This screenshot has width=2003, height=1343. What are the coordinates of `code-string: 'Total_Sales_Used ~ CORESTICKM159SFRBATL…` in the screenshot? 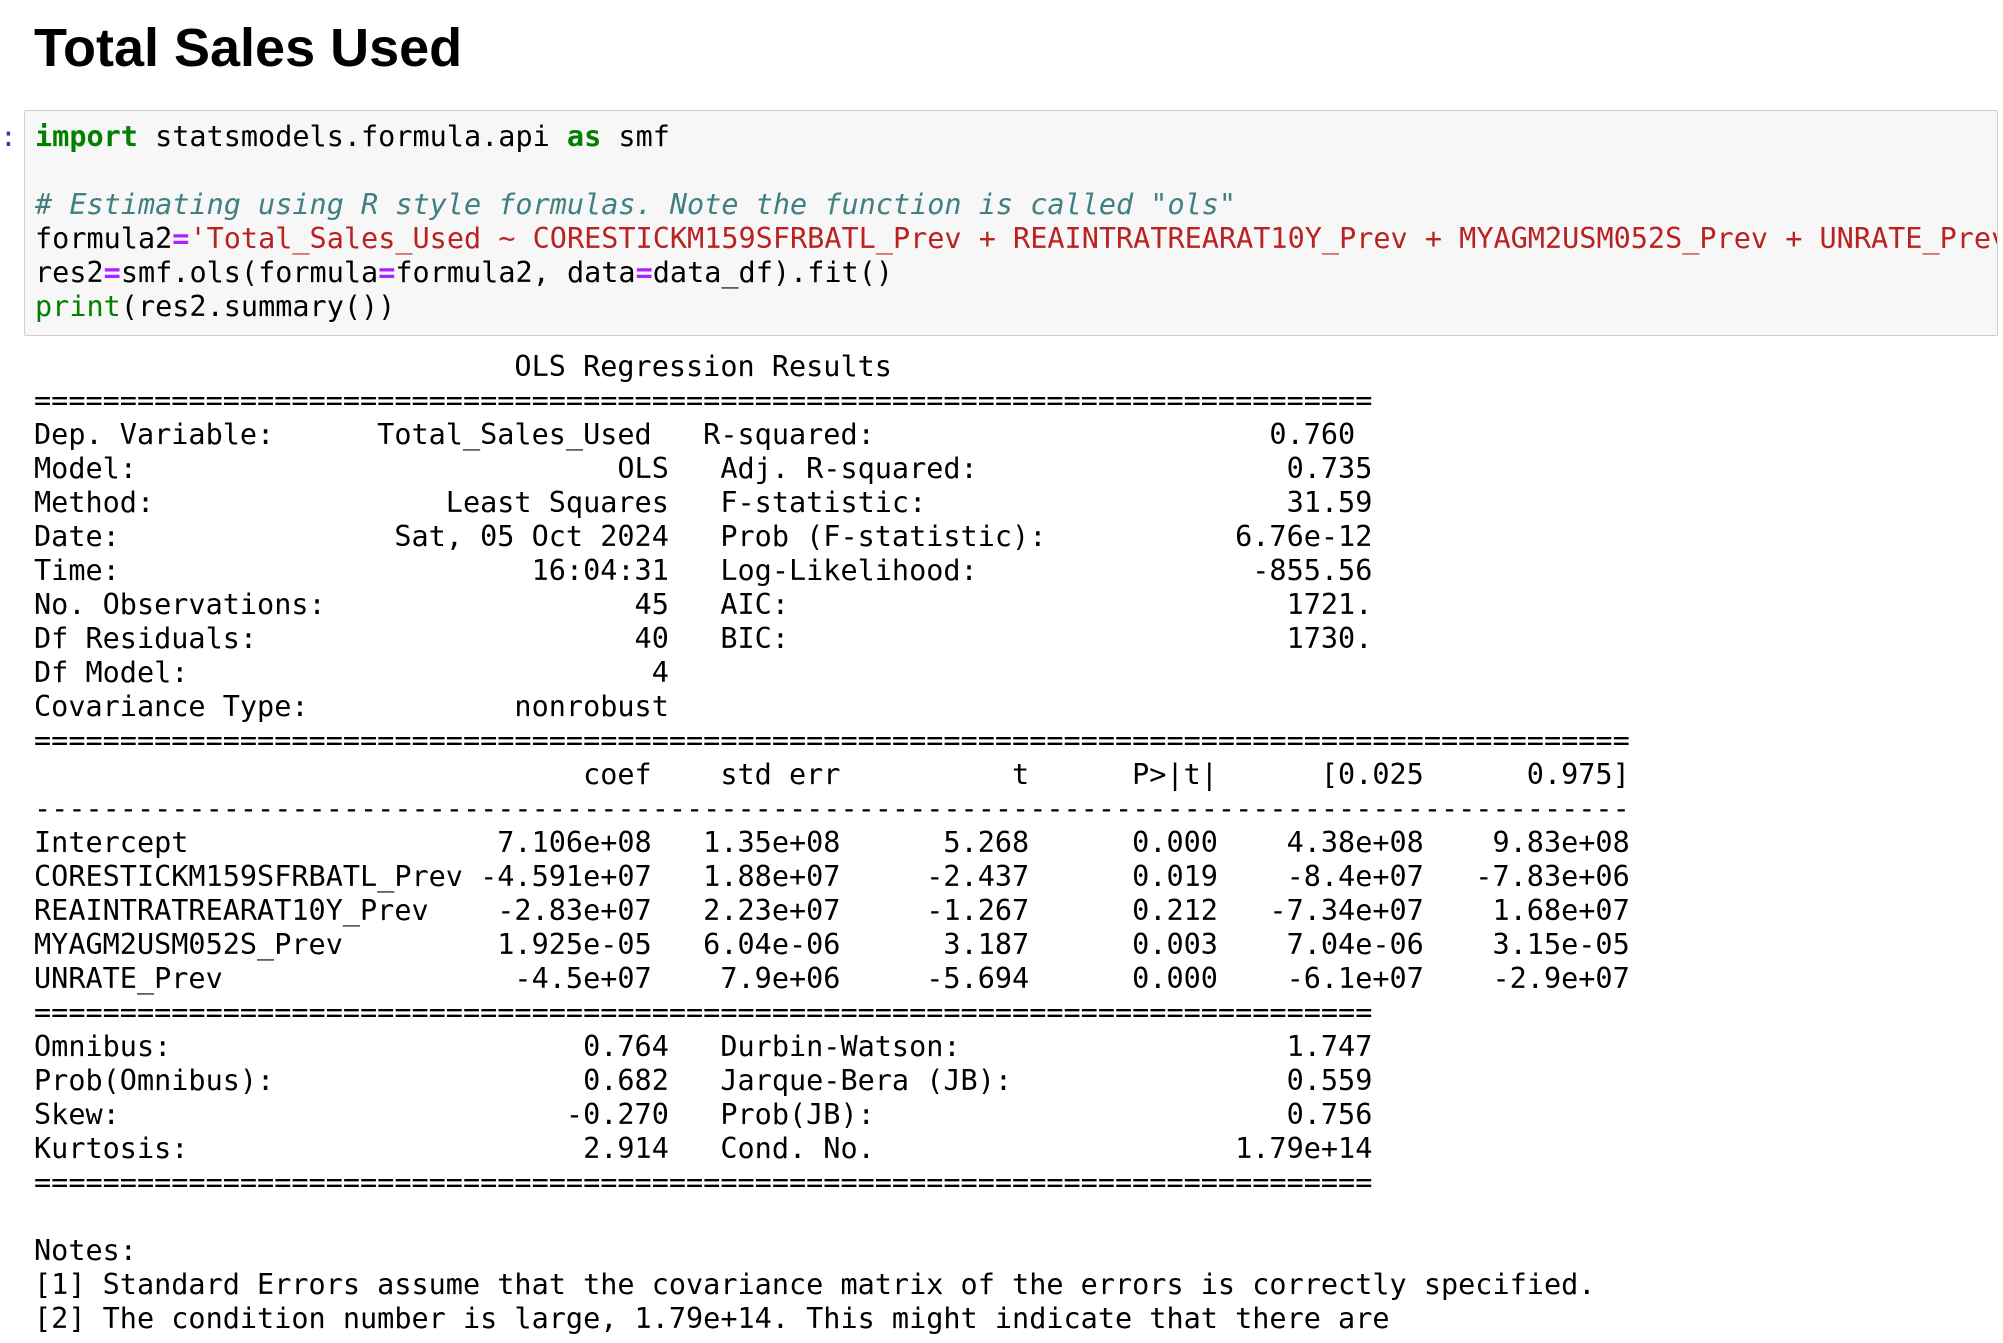 It's located at (1093, 238).